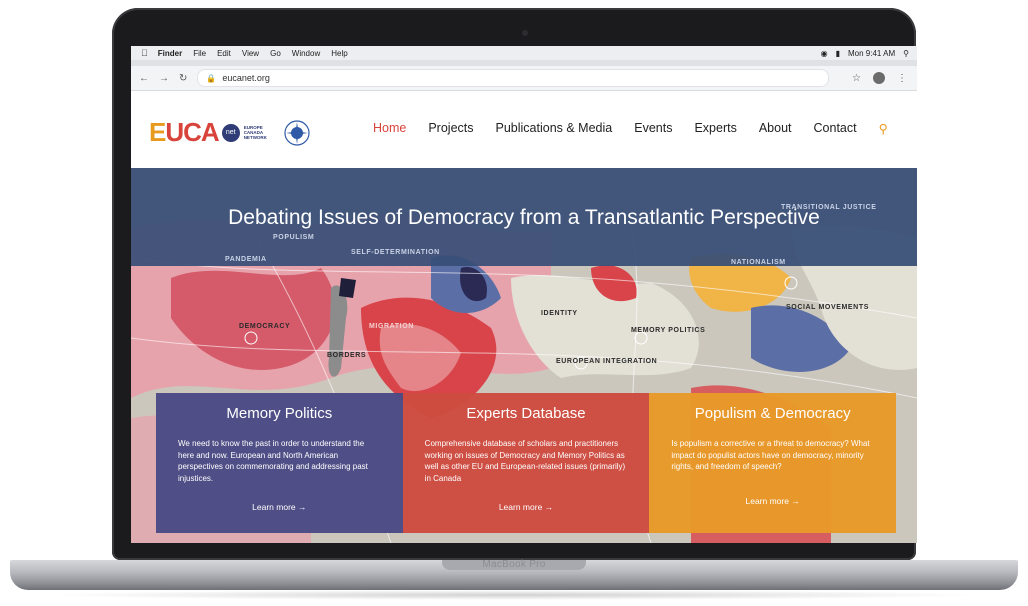 Image resolution: width=1028 pixels, height=606 pixels. I want to click on clock: Mon 9:41 AM, so click(871, 53).